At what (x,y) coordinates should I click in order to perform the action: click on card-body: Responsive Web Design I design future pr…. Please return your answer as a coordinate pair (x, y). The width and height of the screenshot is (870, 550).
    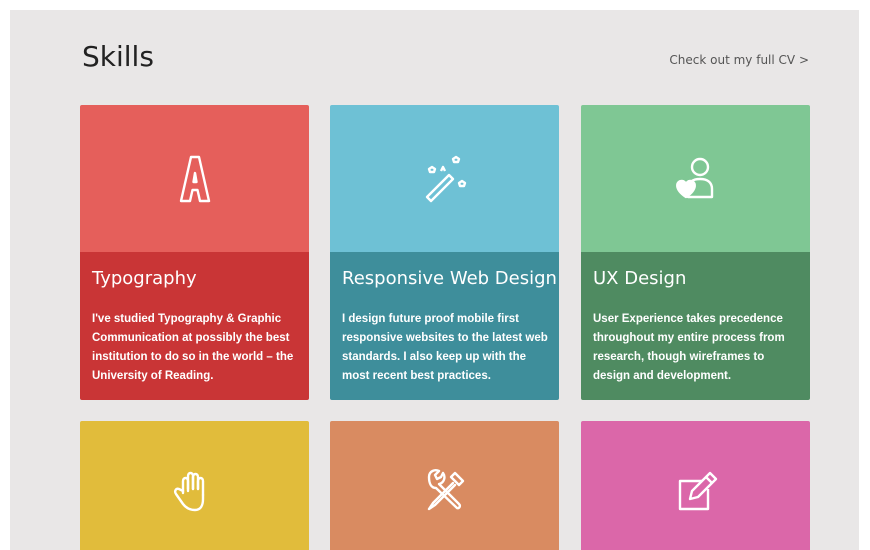
    Looking at the image, I should click on (444, 326).